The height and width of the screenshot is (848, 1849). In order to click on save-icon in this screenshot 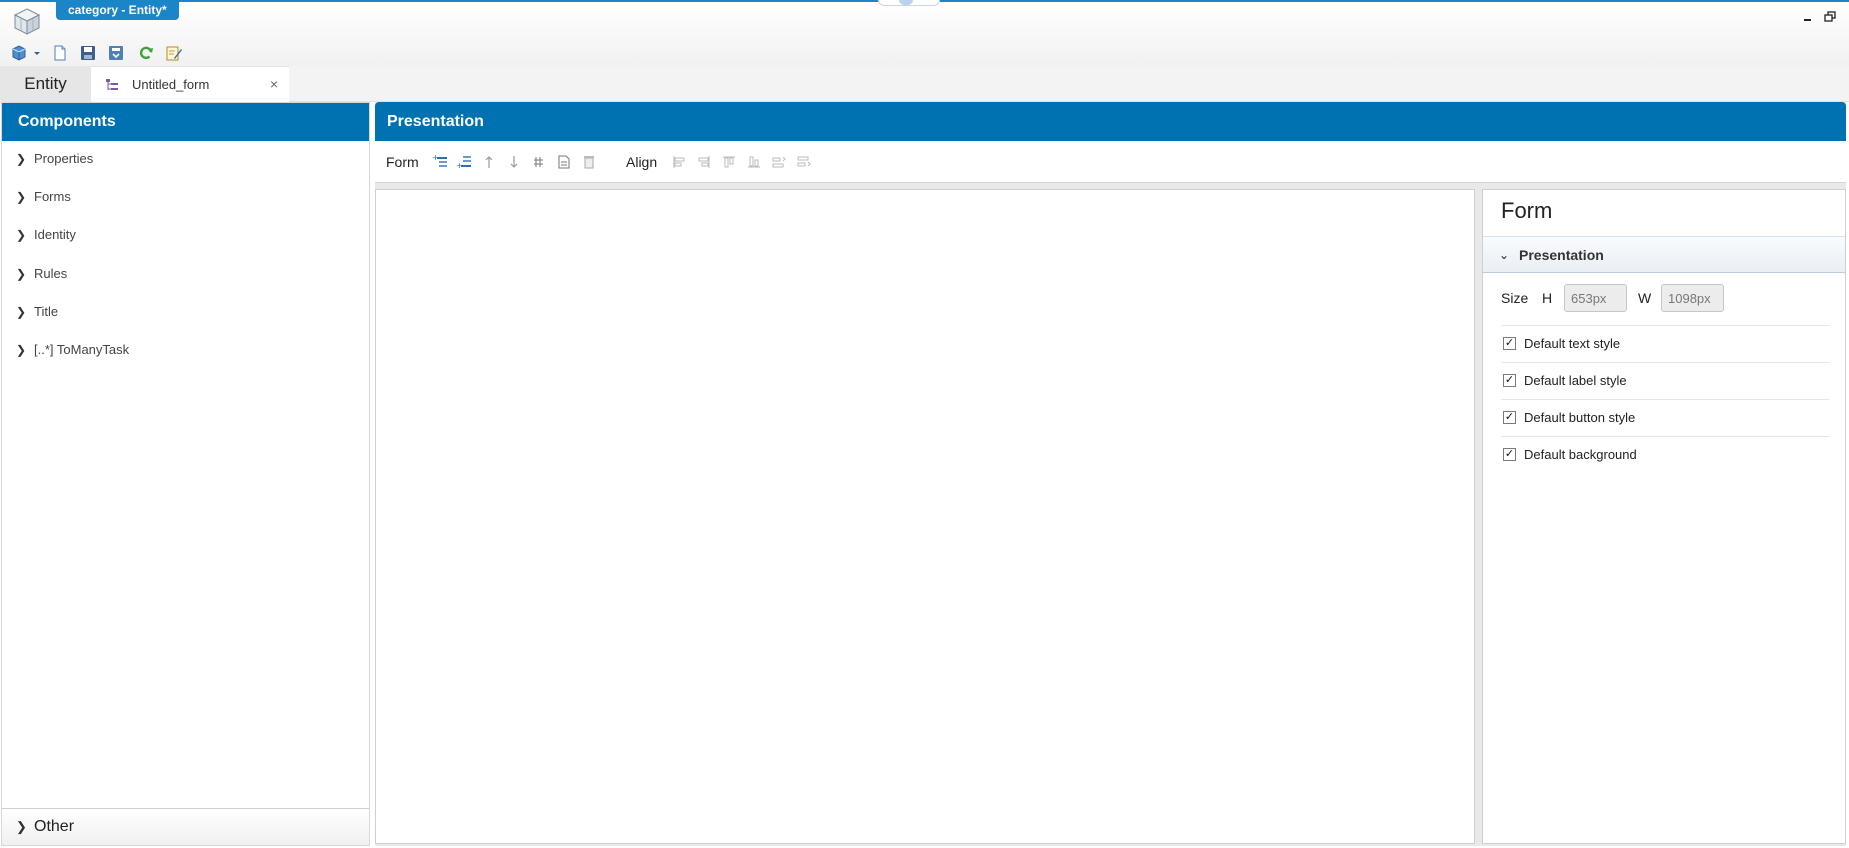, I will do `click(88, 53)`.